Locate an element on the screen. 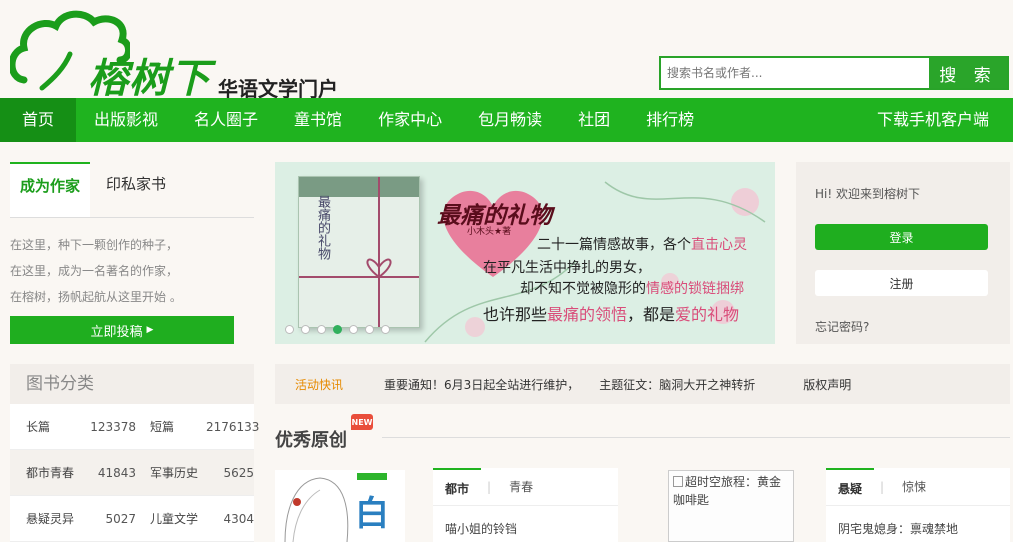 The height and width of the screenshot is (542, 1013). category-link: 军事历史 is located at coordinates (171, 472).